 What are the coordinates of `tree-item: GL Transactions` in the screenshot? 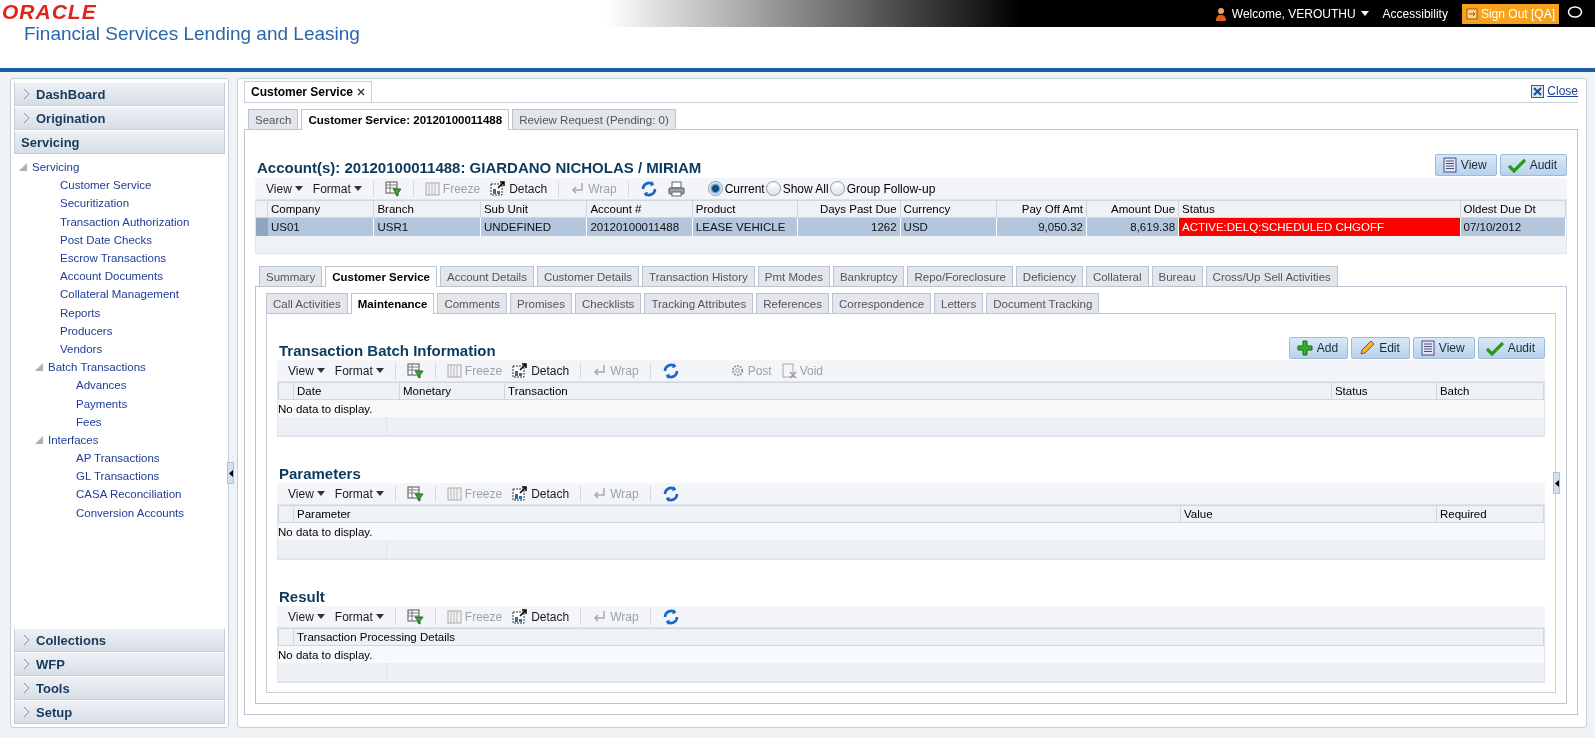 It's located at (118, 476).